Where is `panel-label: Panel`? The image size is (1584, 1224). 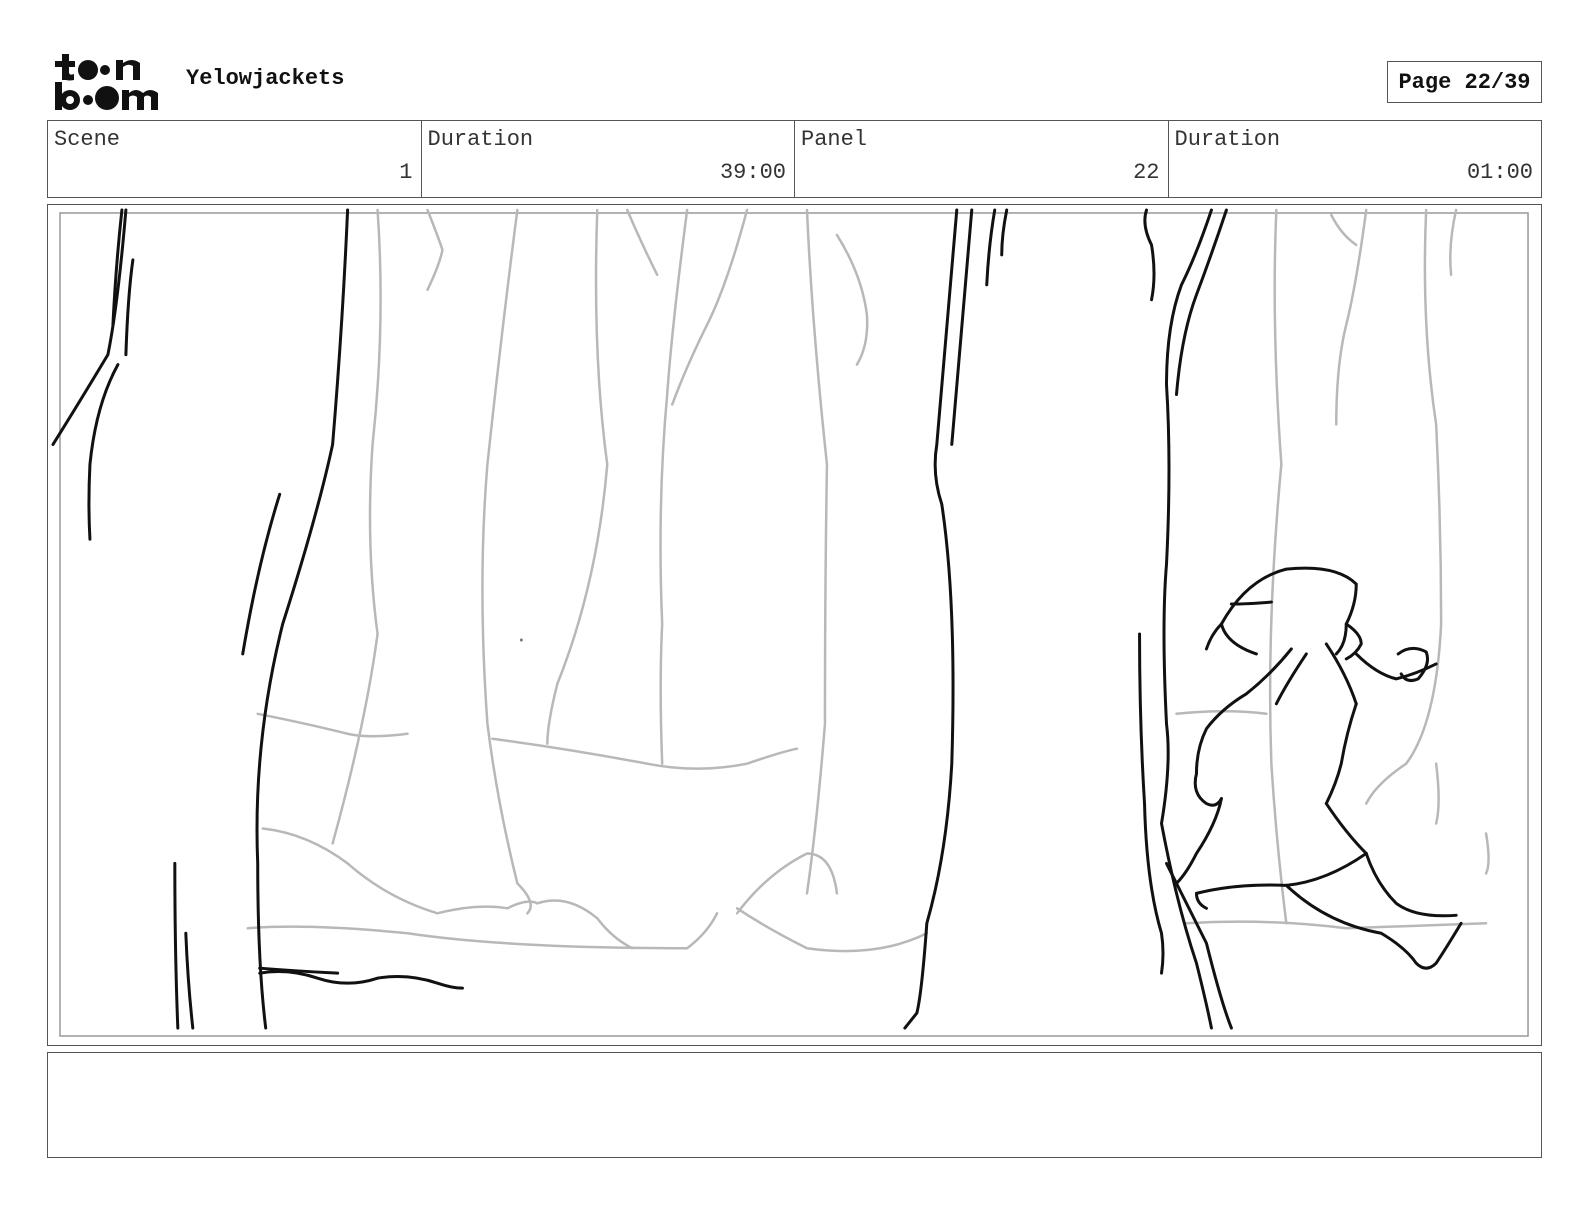
panel-label: Panel is located at coordinates (834, 139).